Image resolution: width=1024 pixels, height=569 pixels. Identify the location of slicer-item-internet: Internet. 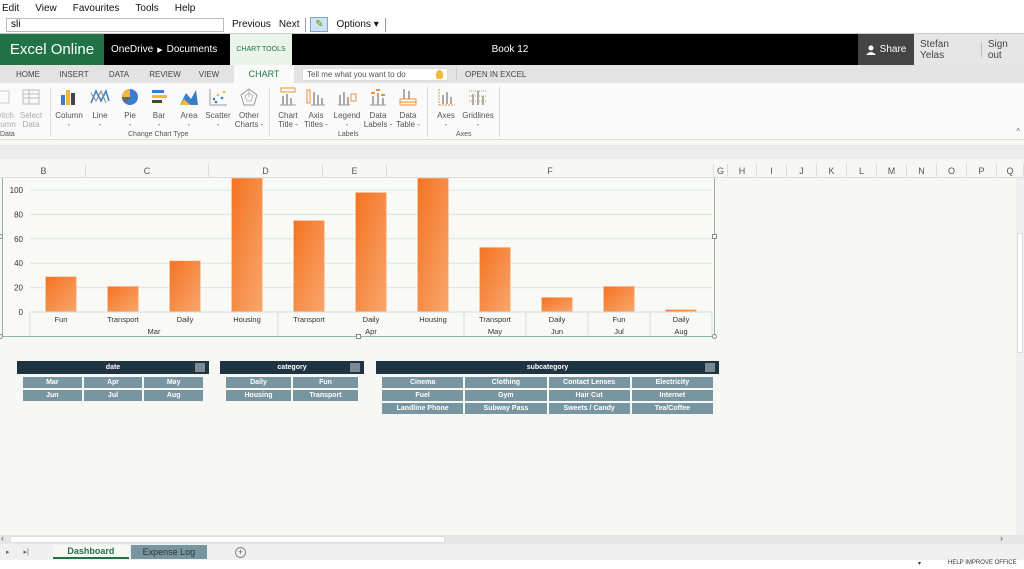
(672, 395).